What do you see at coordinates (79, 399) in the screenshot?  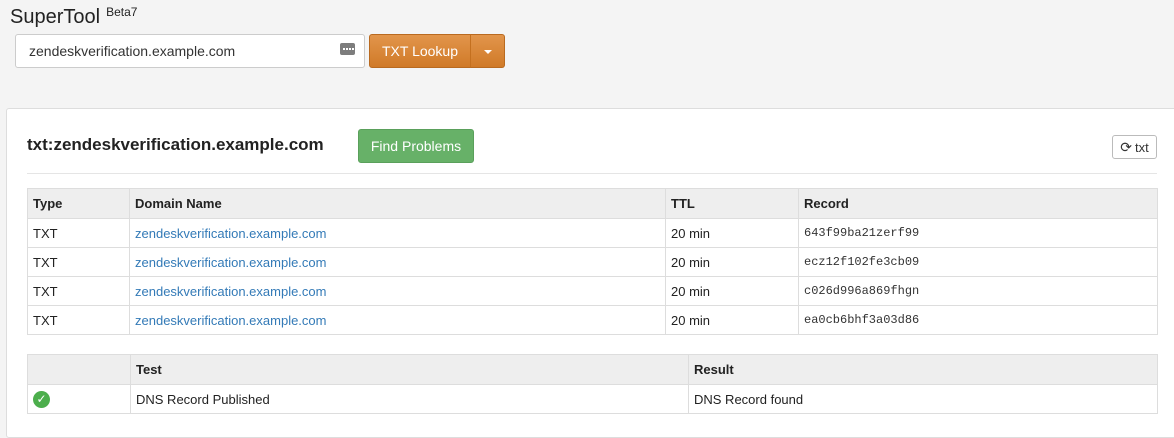 I see `status-cell: ✓` at bounding box center [79, 399].